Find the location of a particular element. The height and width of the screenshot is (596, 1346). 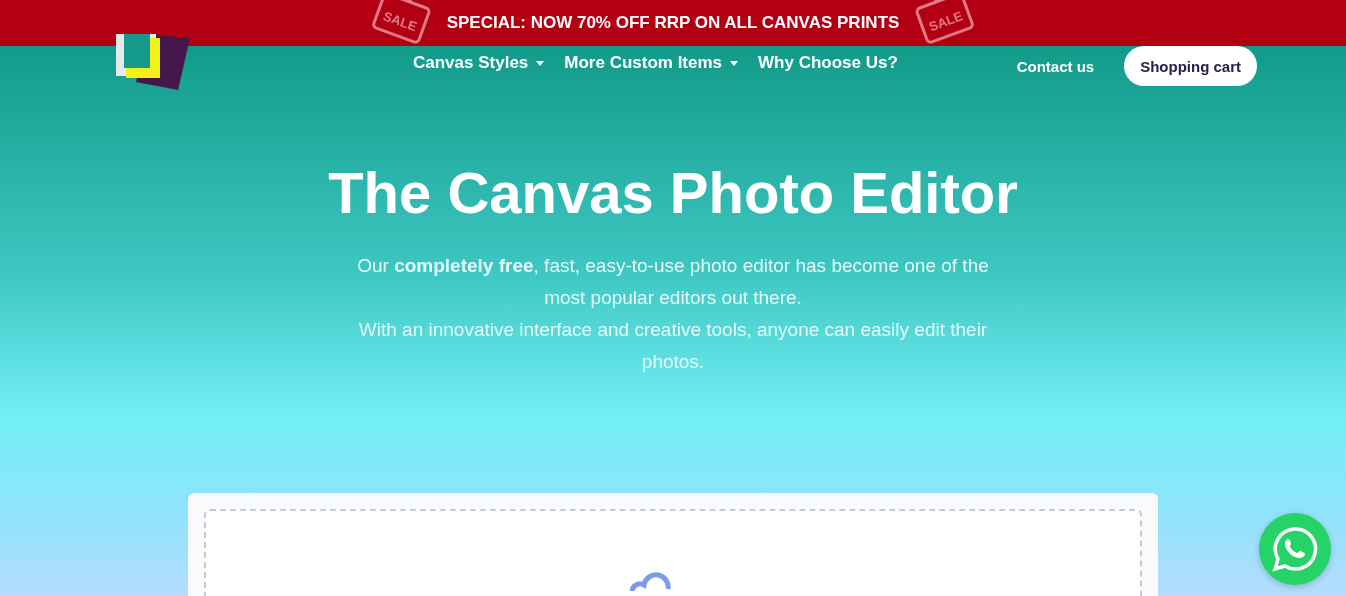

chat-phone-icon is located at coordinates (1295, 549).